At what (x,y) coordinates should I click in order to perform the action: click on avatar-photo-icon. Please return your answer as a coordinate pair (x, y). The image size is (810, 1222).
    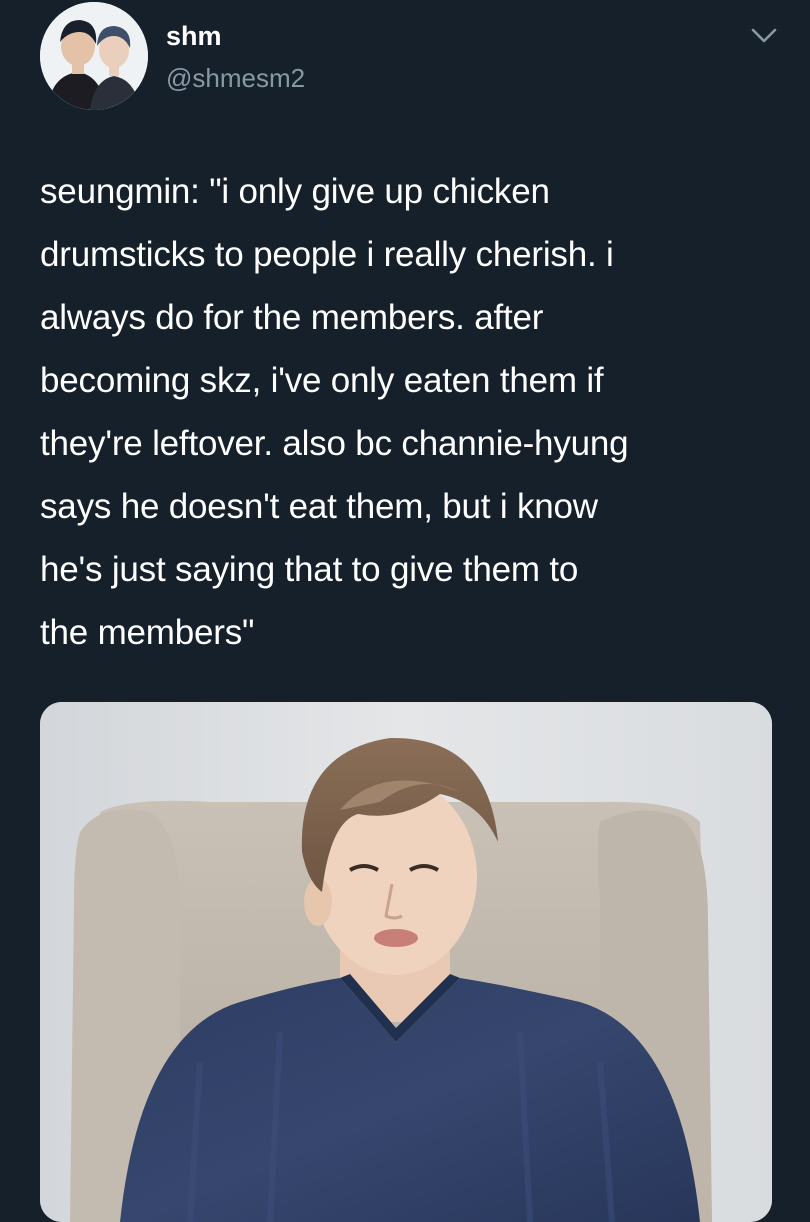
    Looking at the image, I should click on (94, 56).